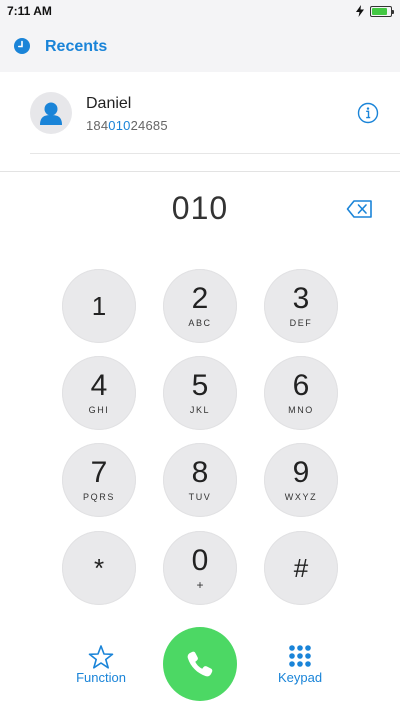 Image resolution: width=400 pixels, height=711 pixels. What do you see at coordinates (99, 393) in the screenshot?
I see `key-4: 4 GHI` at bounding box center [99, 393].